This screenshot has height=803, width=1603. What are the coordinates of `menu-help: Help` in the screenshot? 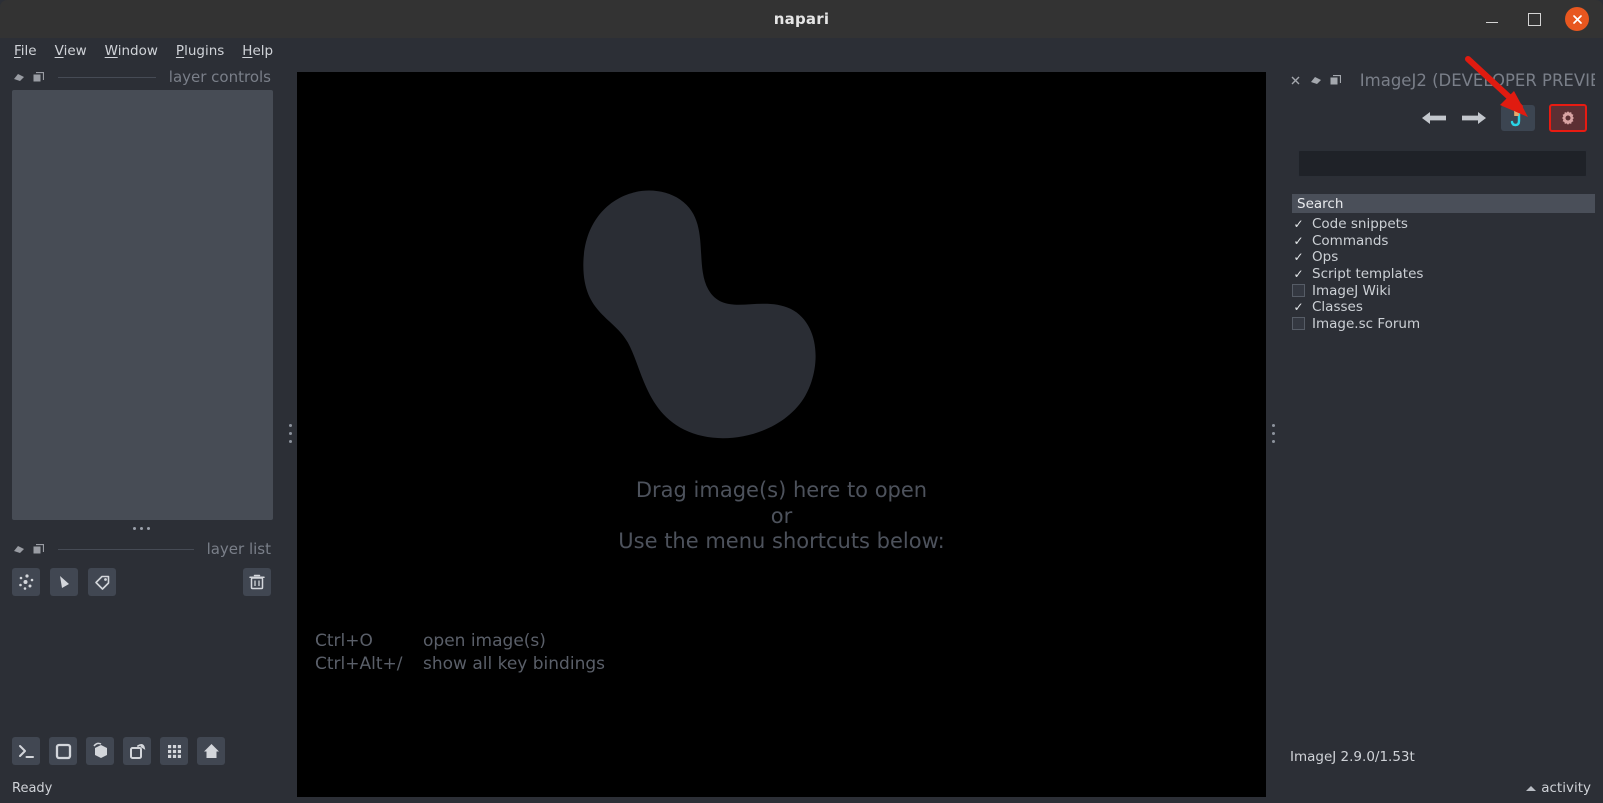 It's located at (262, 51).